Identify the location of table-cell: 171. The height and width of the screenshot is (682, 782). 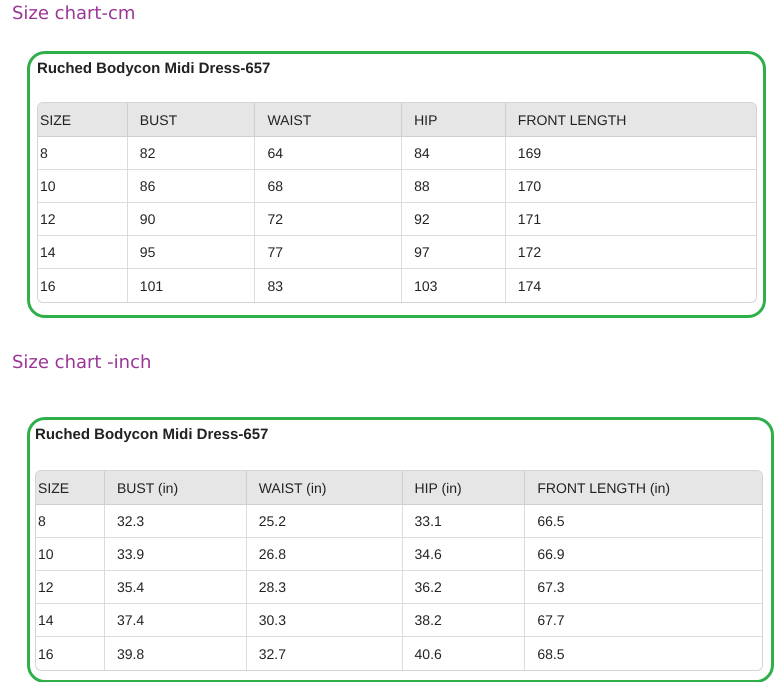
(631, 219).